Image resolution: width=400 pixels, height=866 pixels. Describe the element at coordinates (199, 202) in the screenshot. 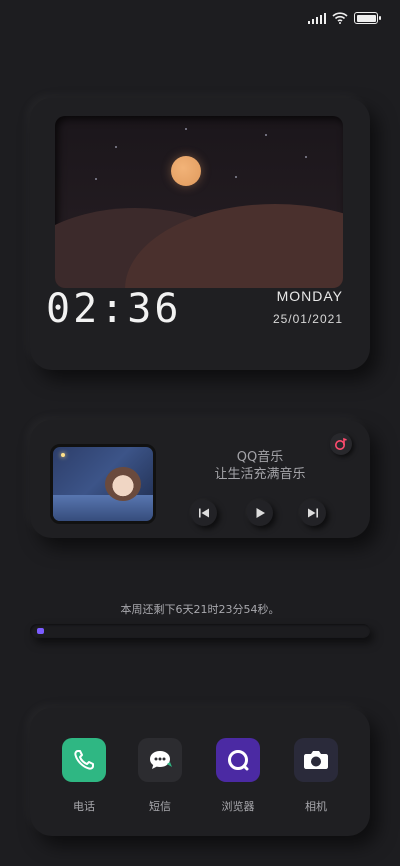

I see `night-scene-image` at that location.